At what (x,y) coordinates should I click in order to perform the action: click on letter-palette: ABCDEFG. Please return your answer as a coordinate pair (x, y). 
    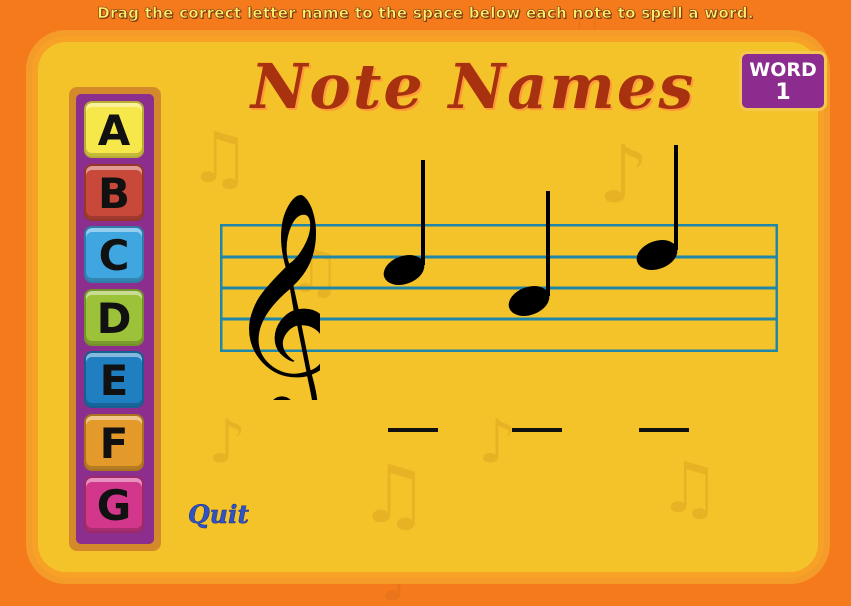
    Looking at the image, I should click on (115, 319).